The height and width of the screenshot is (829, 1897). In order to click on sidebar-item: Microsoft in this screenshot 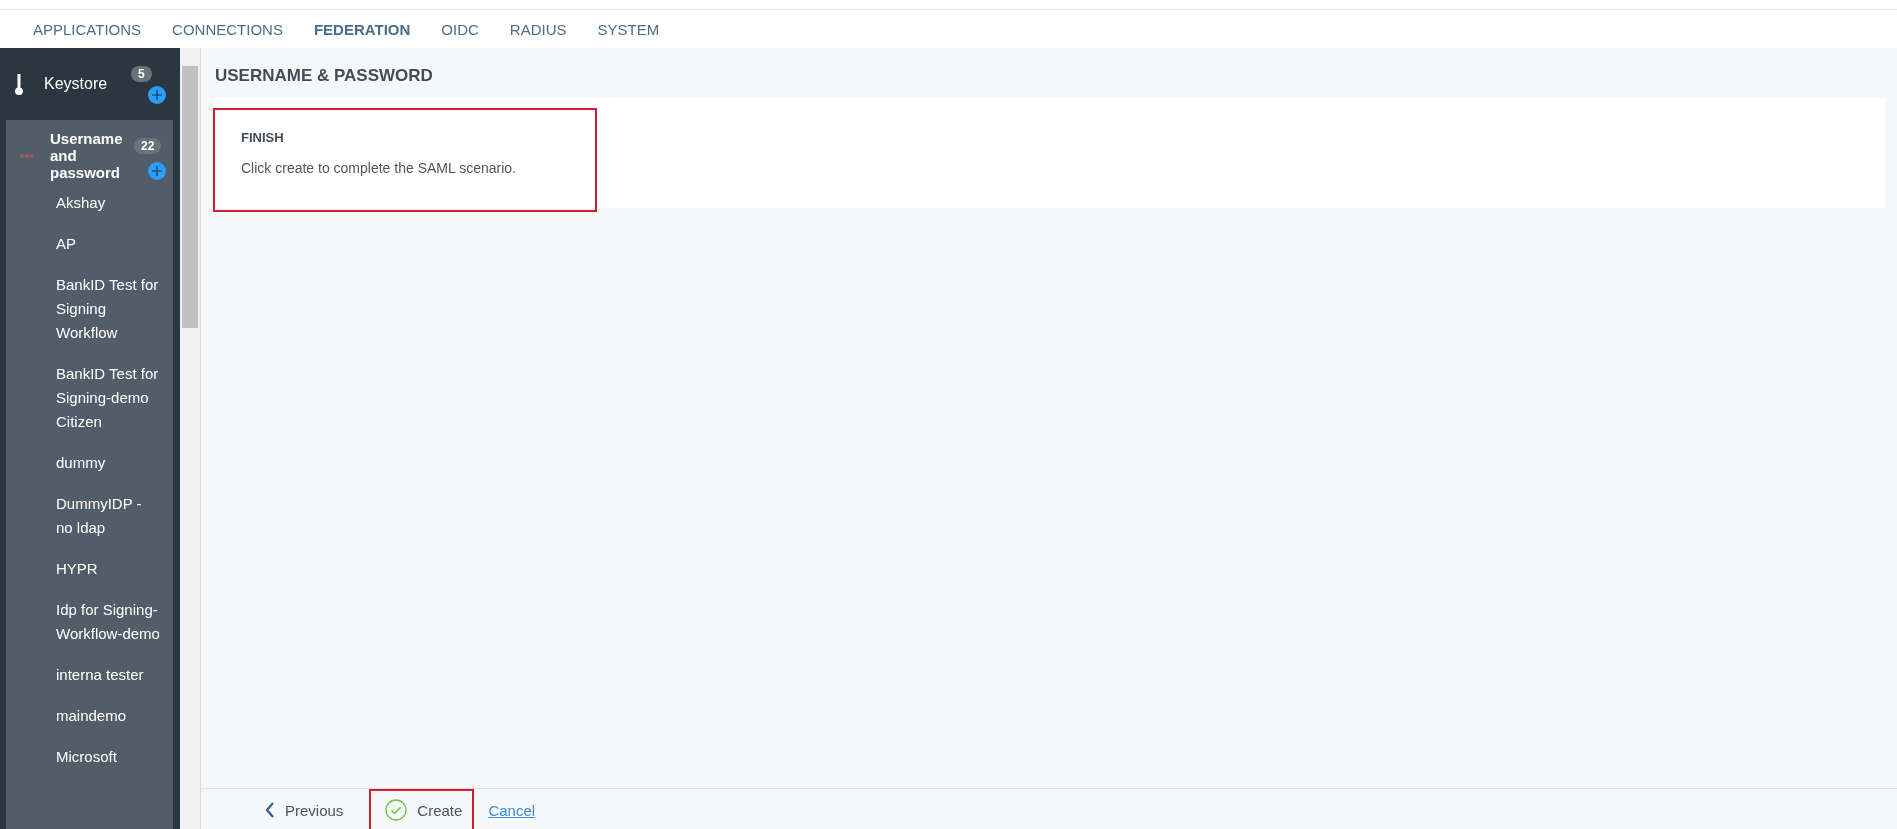, I will do `click(89, 765)`.